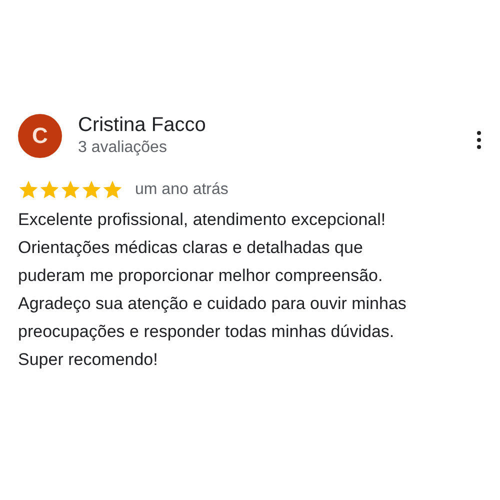  I want to click on review-count: 3 avaliações, so click(123, 148).